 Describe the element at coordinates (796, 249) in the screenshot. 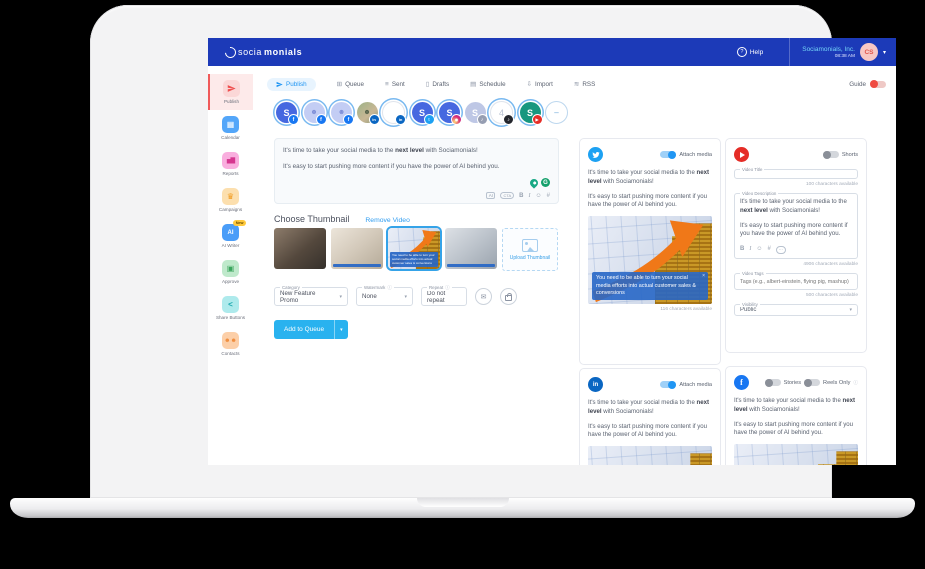

I see `description-toolbar: B I ☺ # ⋯` at that location.